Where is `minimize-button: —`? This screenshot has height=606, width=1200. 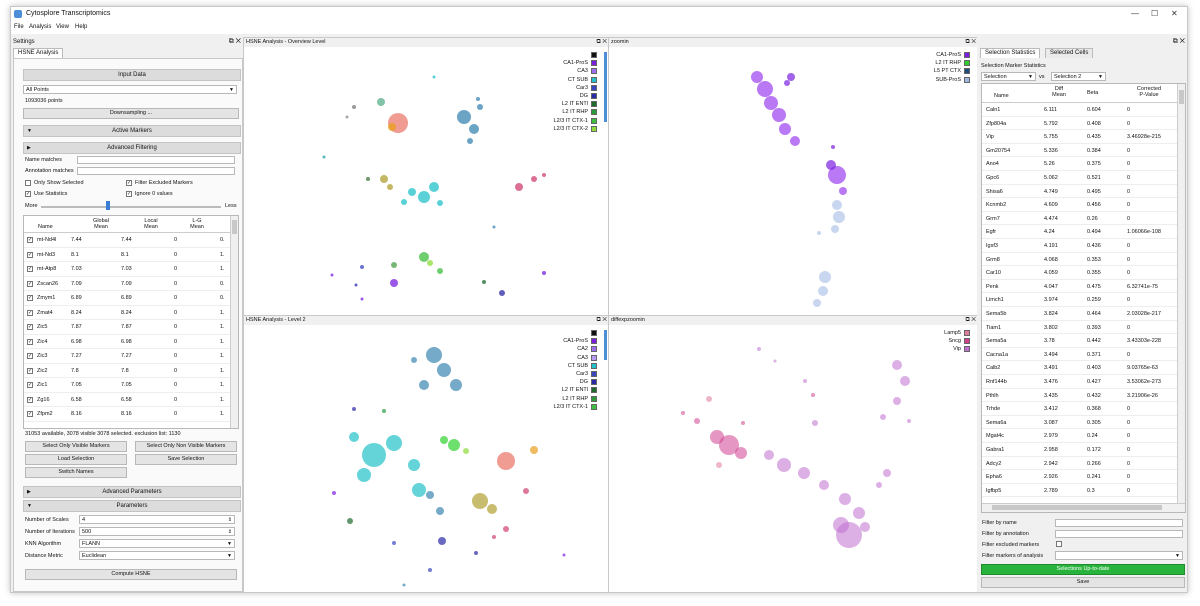 minimize-button: — is located at coordinates (1135, 13).